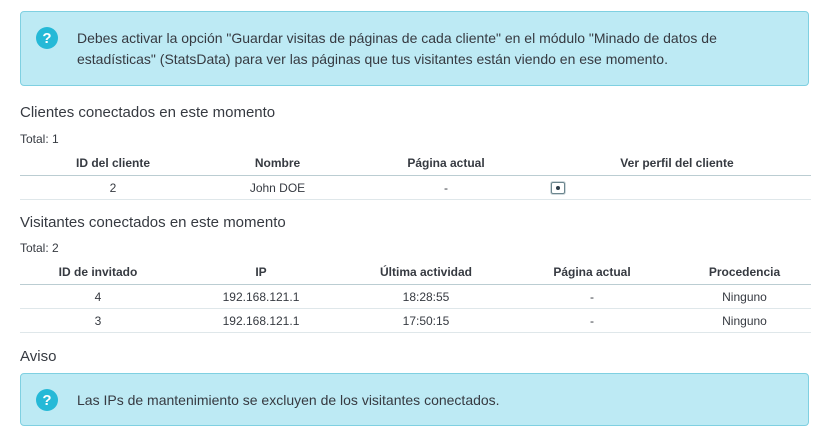 The width and height of the screenshot is (825, 438). Describe the element at coordinates (744, 272) in the screenshot. I see `column-header: Procedencia` at that location.